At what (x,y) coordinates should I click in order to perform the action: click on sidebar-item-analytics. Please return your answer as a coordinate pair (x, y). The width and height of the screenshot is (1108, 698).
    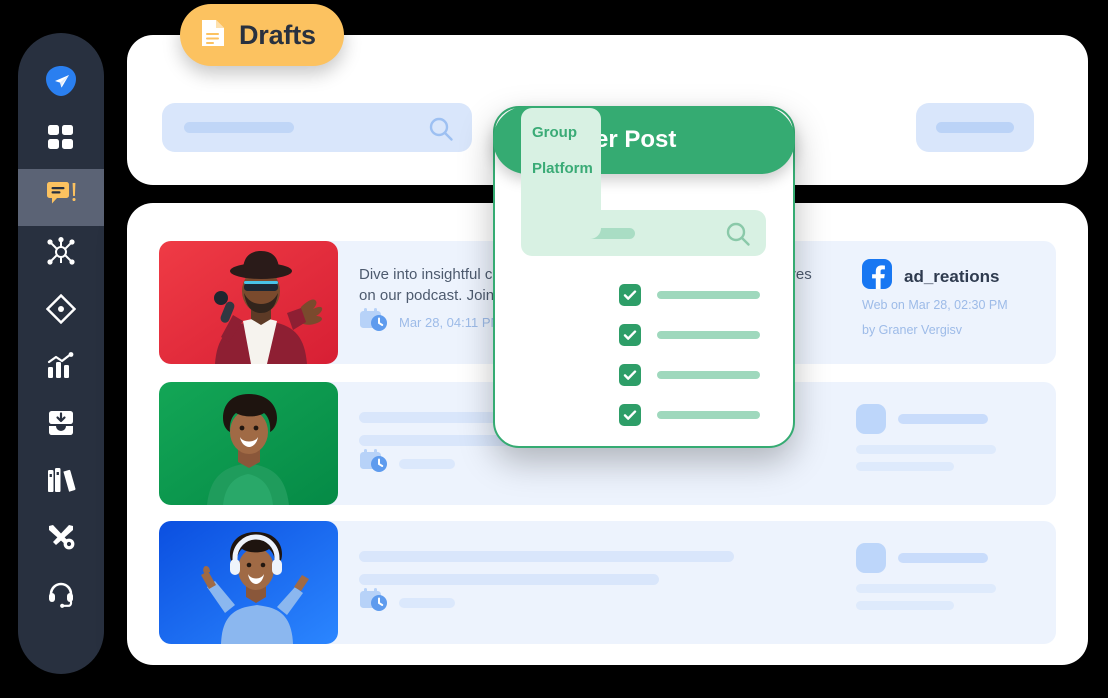
    Looking at the image, I should click on (61, 368).